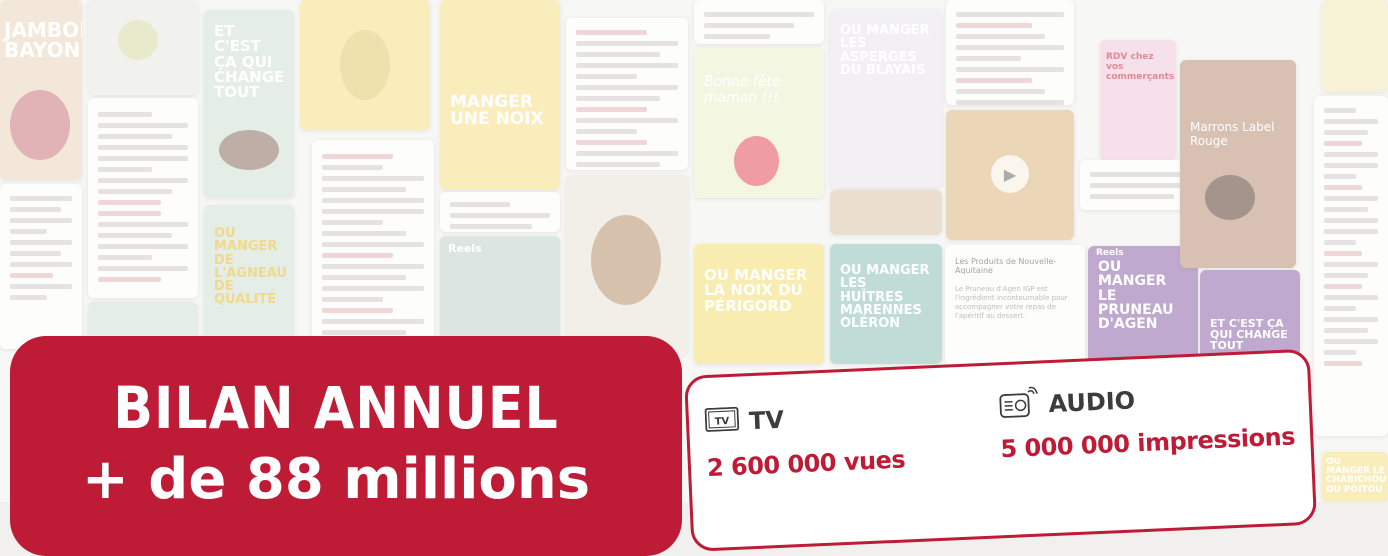  I want to click on banner-subtitle: + de 88 millions, so click(336, 479).